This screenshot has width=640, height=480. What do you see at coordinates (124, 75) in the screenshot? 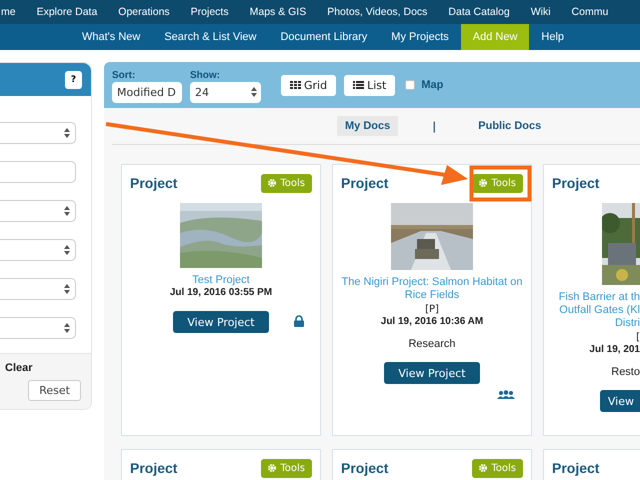
I see `field-label: Sort:` at bounding box center [124, 75].